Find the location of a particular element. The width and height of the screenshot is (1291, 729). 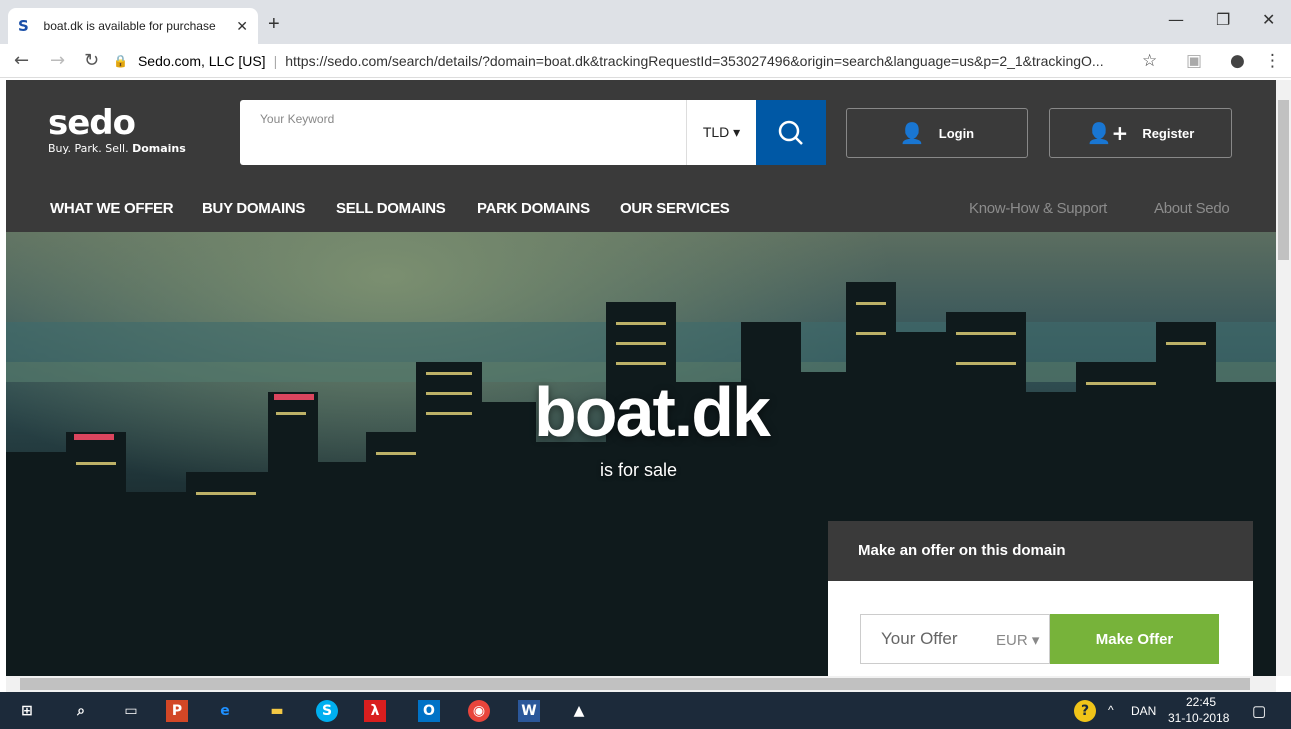

logo-tag-prefix: Buy. Park. Sell. is located at coordinates (88, 148).